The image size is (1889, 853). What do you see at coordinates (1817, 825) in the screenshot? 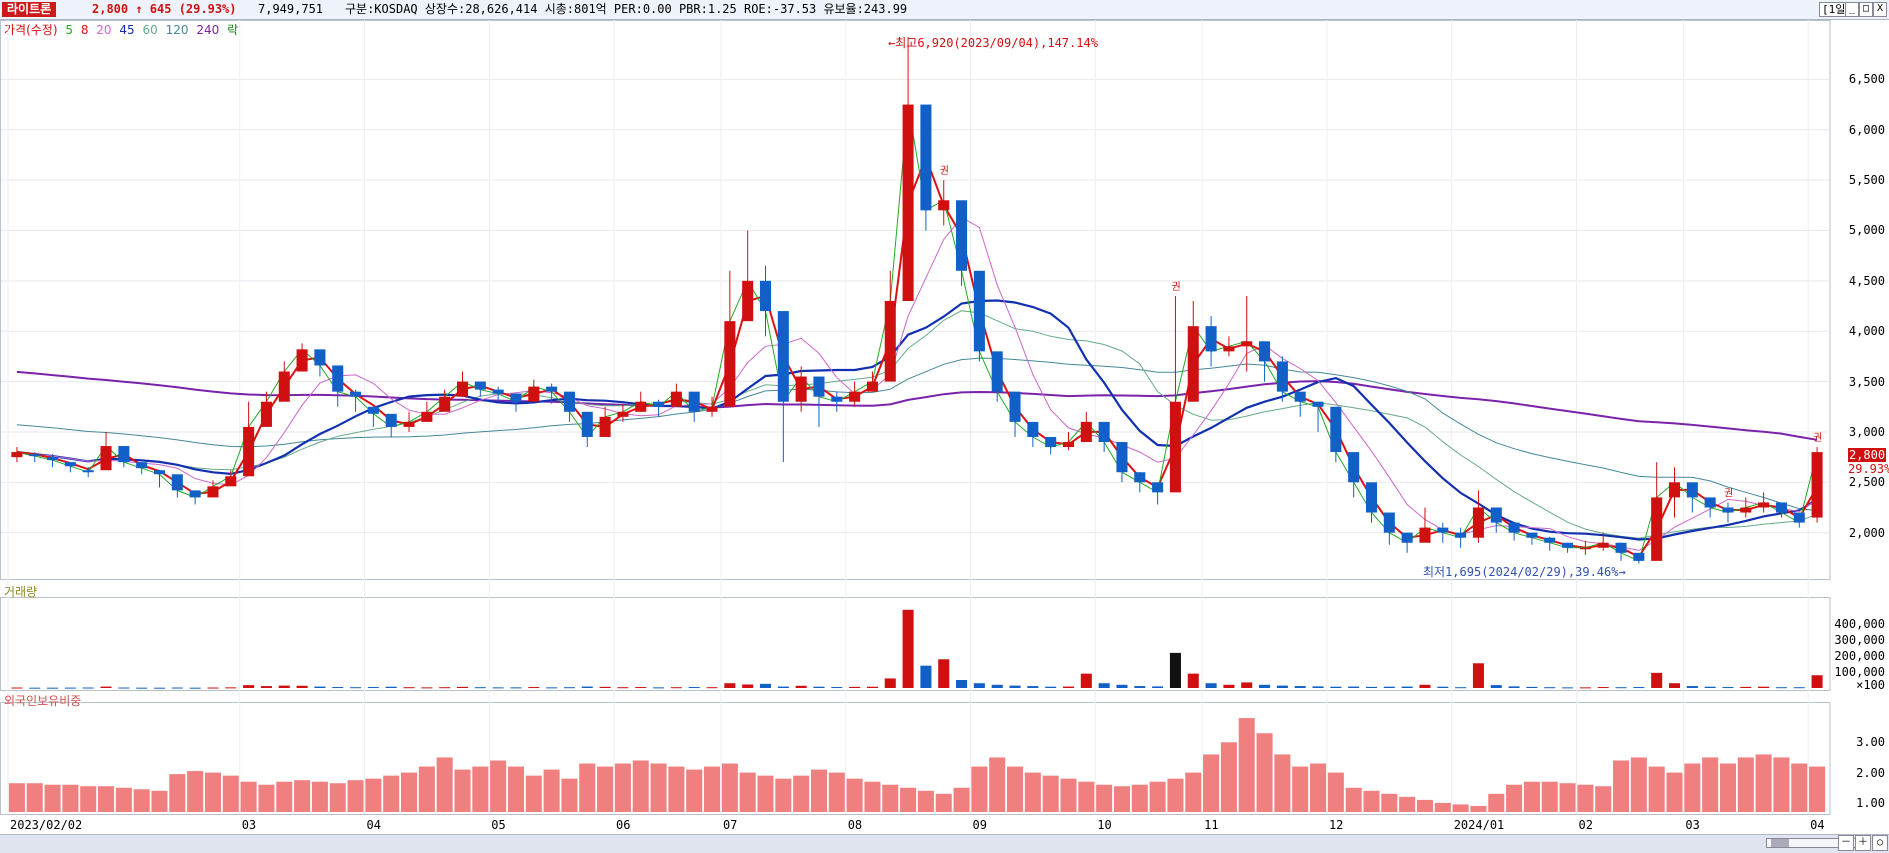
I see `x-tick-label: 04` at bounding box center [1817, 825].